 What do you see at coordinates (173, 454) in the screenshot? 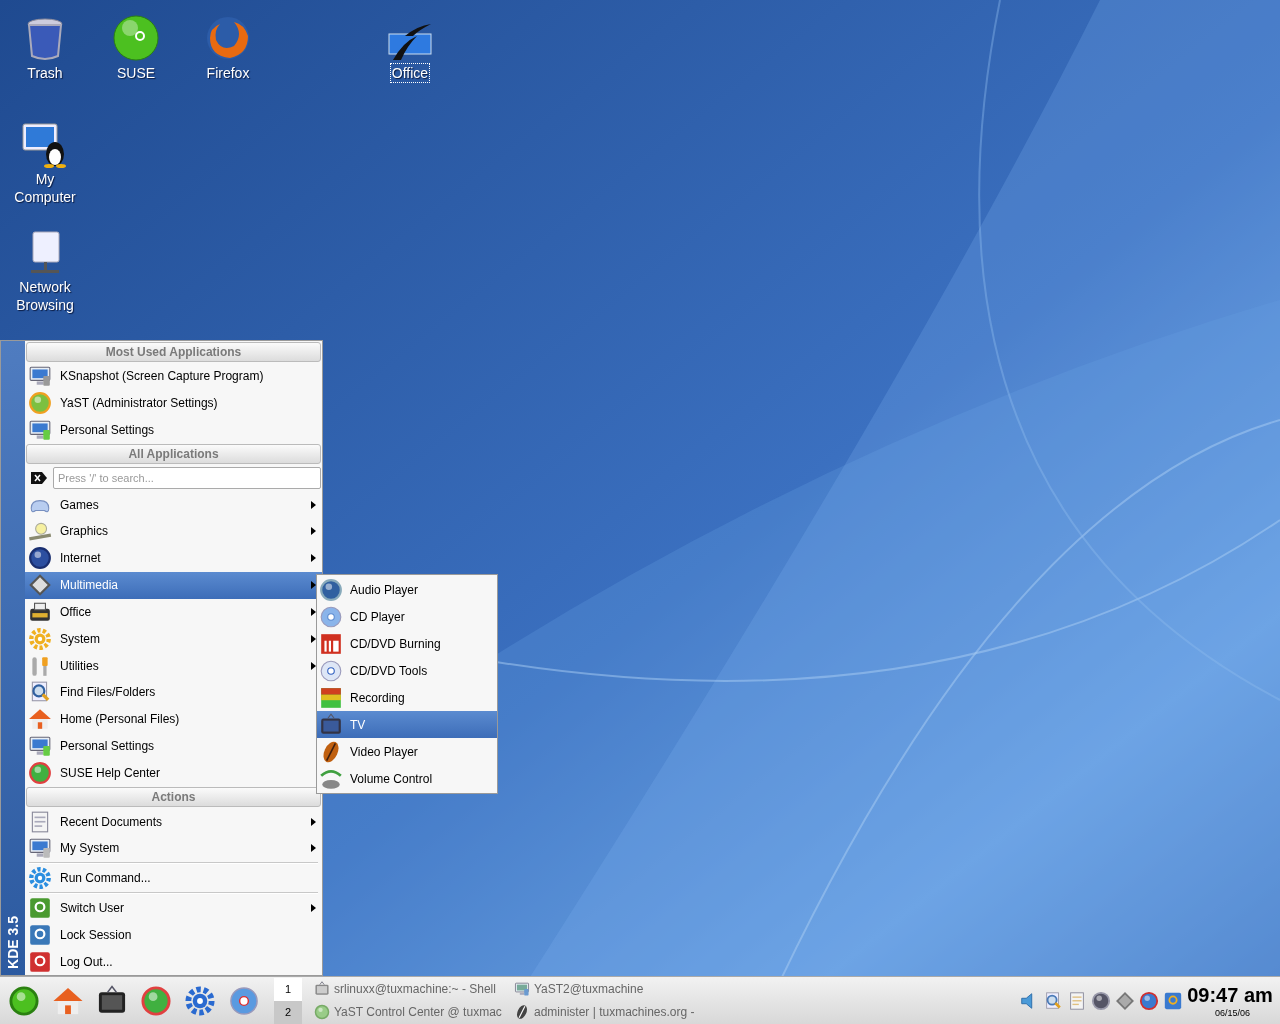
I see `menu-section-header: All Applications` at bounding box center [173, 454].